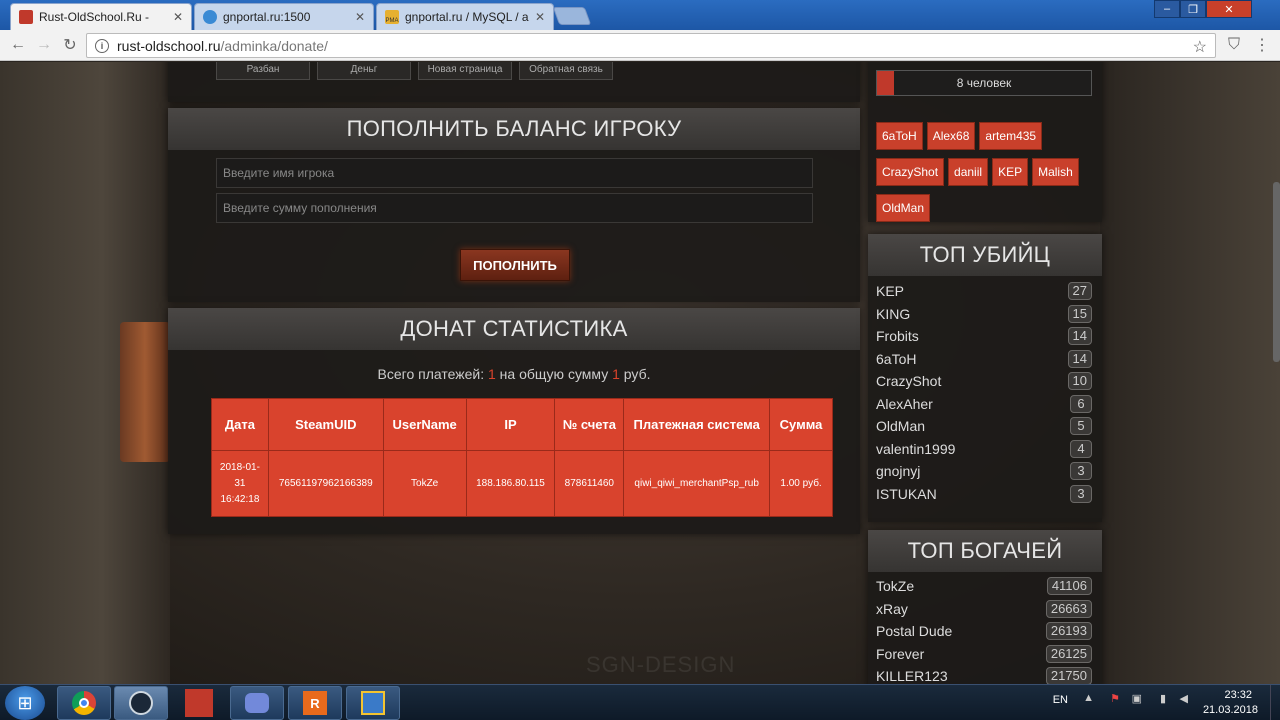 The image size is (1280, 720). Describe the element at coordinates (912, 676) in the screenshot. I see `rich-name: KILLER123` at that location.